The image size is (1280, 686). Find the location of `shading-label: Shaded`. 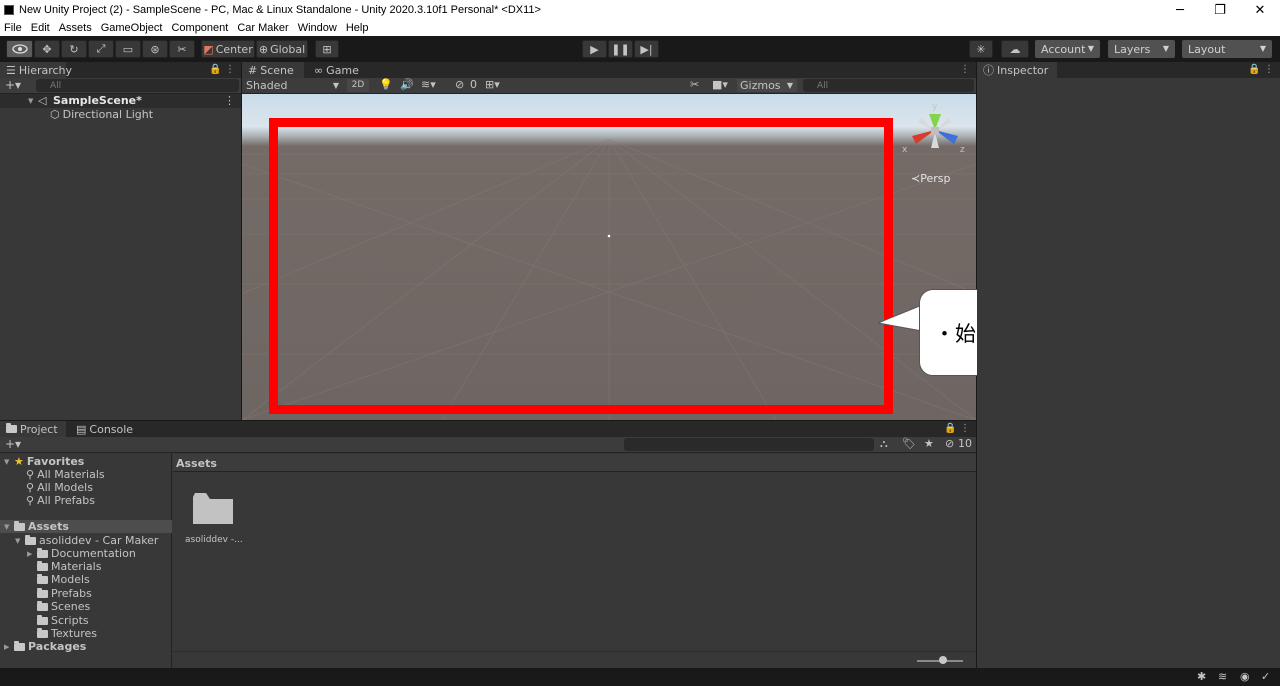

shading-label: Shaded is located at coordinates (267, 85).